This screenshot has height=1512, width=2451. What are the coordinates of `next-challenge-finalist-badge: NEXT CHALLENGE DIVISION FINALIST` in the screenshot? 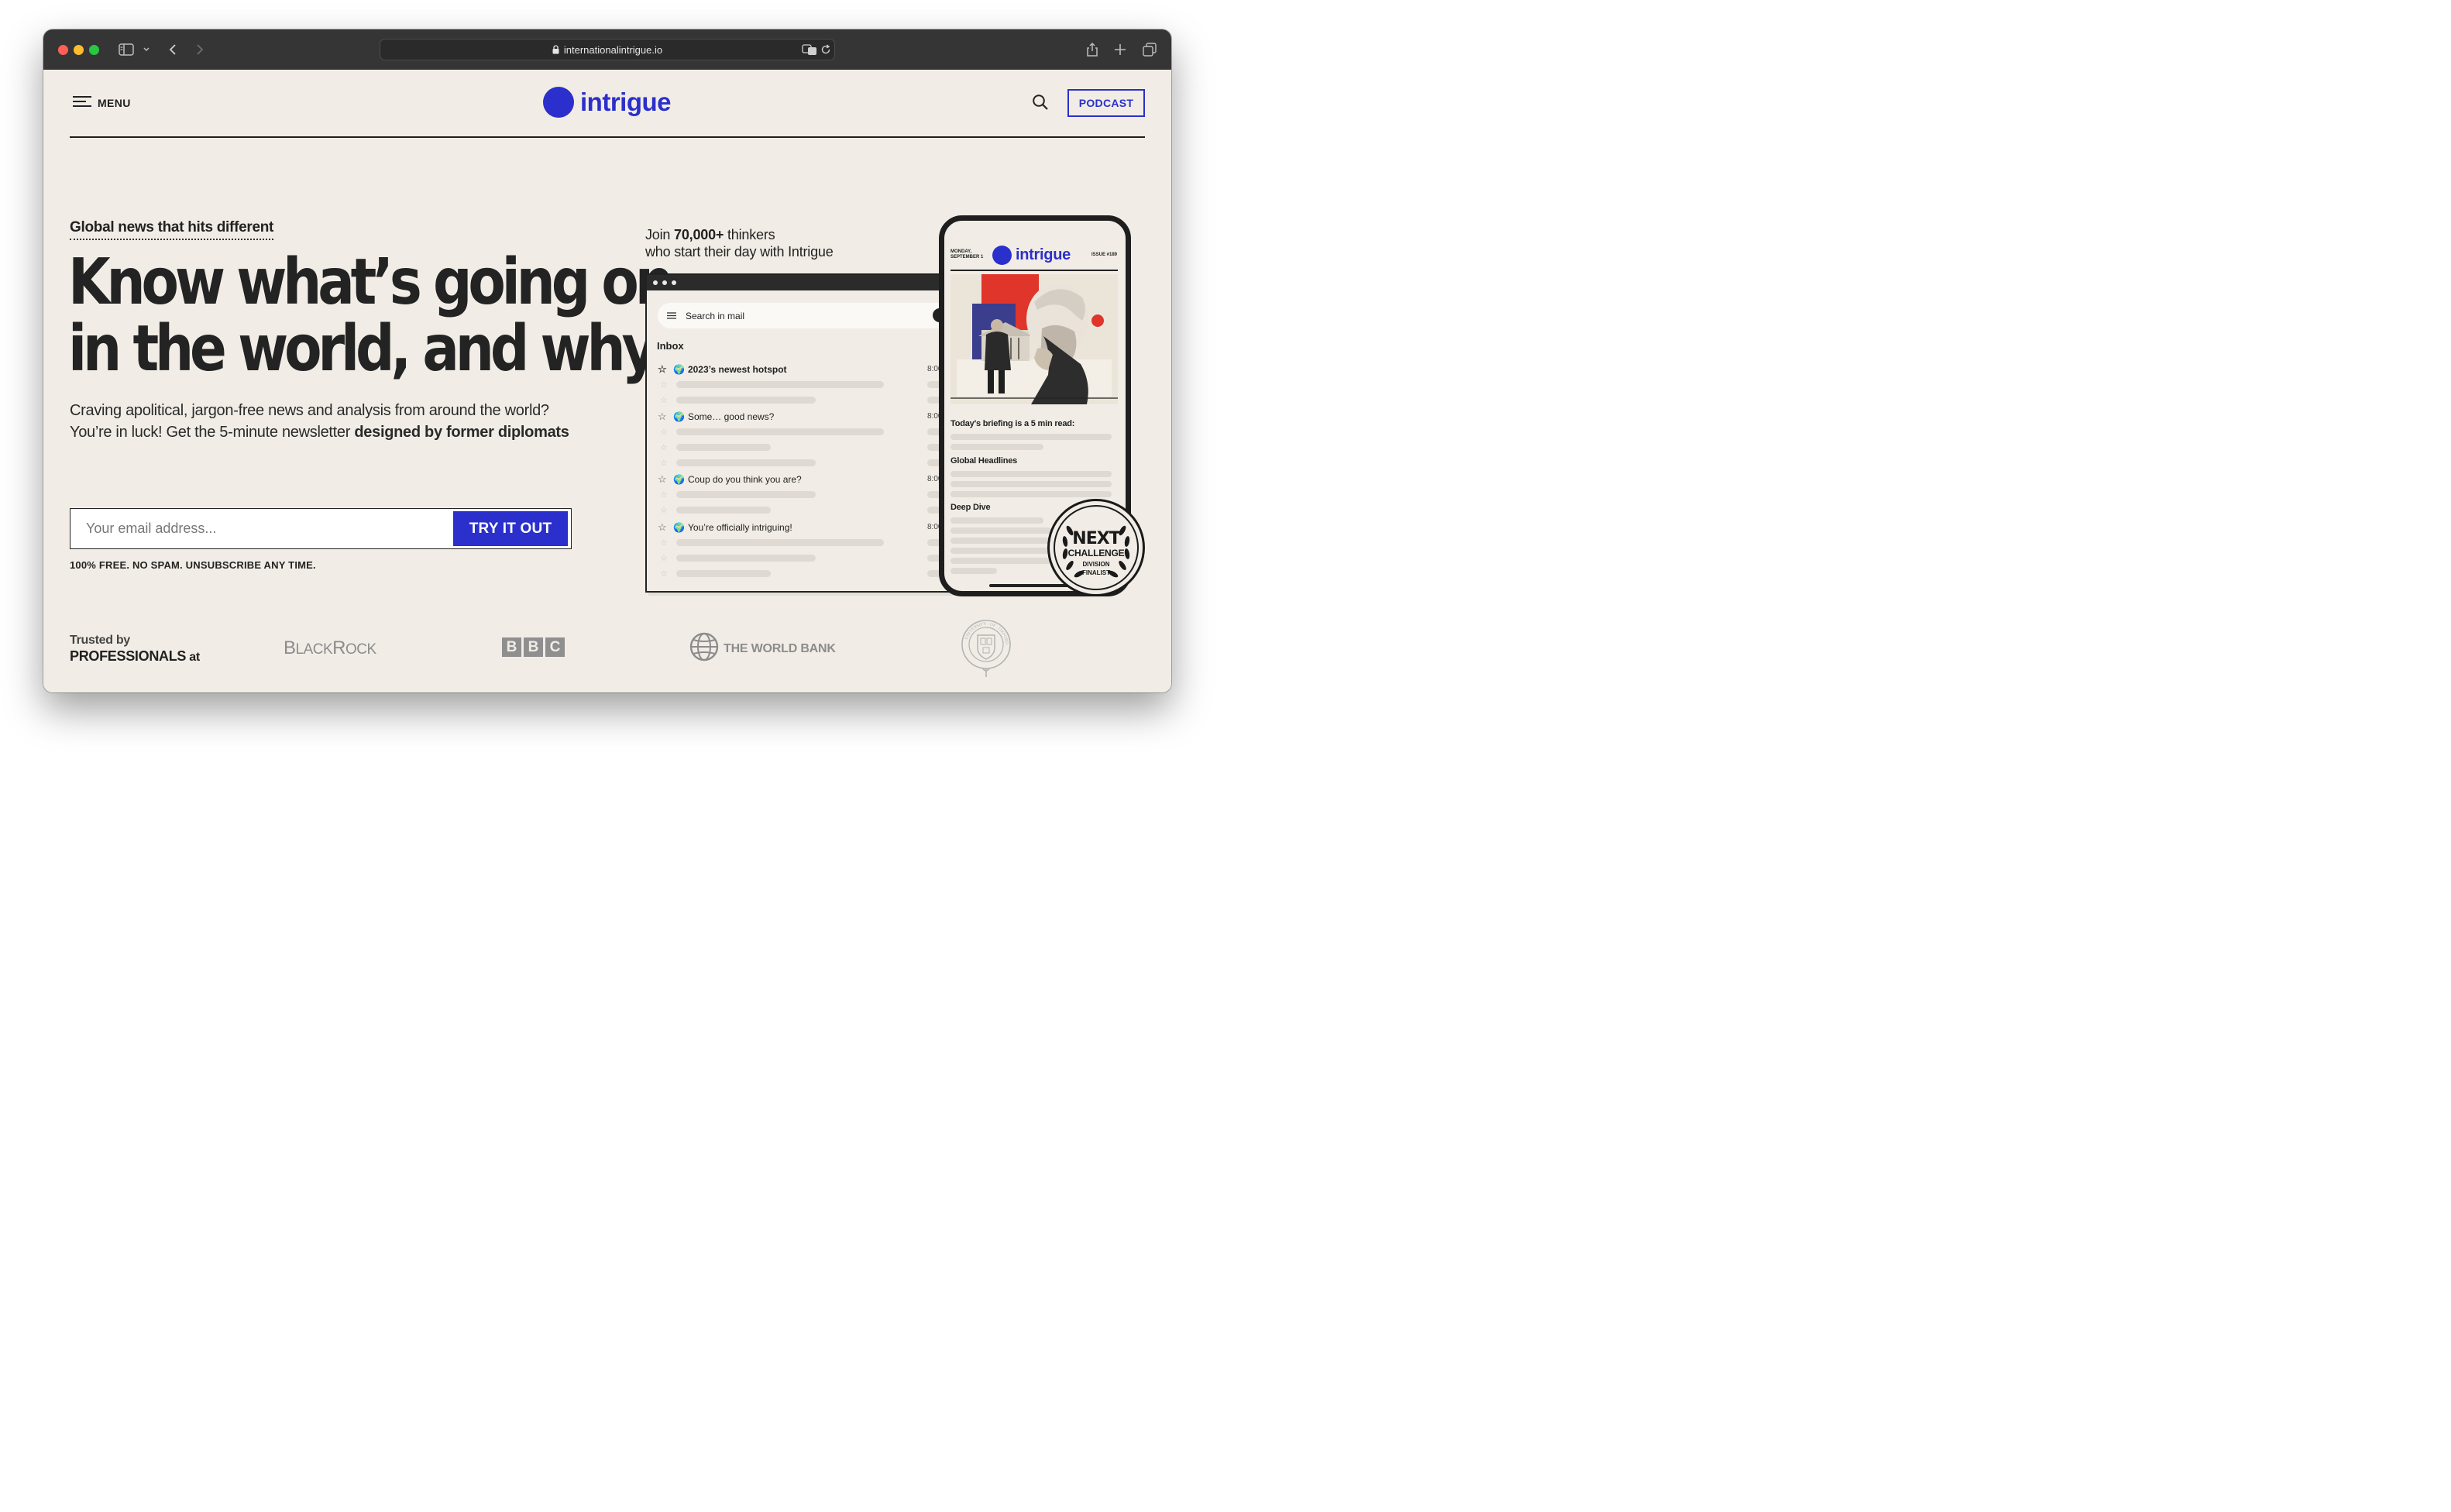 It's located at (1096, 547).